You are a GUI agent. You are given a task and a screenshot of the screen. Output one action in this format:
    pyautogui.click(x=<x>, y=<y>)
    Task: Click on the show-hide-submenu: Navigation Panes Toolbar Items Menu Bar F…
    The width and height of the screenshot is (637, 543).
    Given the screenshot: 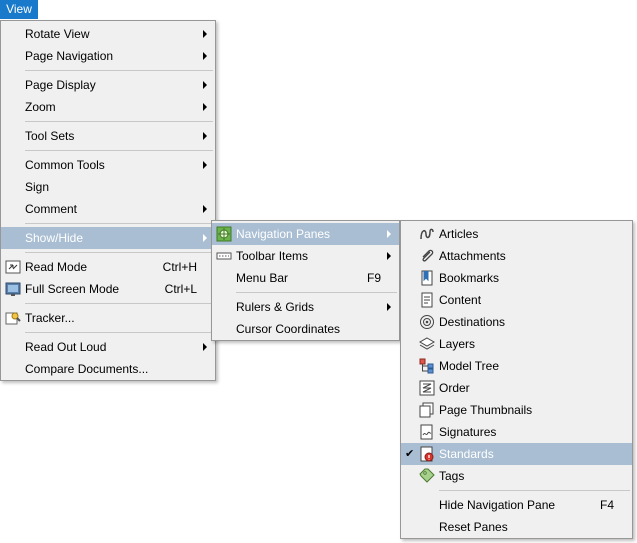 What is the action you would take?
    pyautogui.click(x=305, y=280)
    